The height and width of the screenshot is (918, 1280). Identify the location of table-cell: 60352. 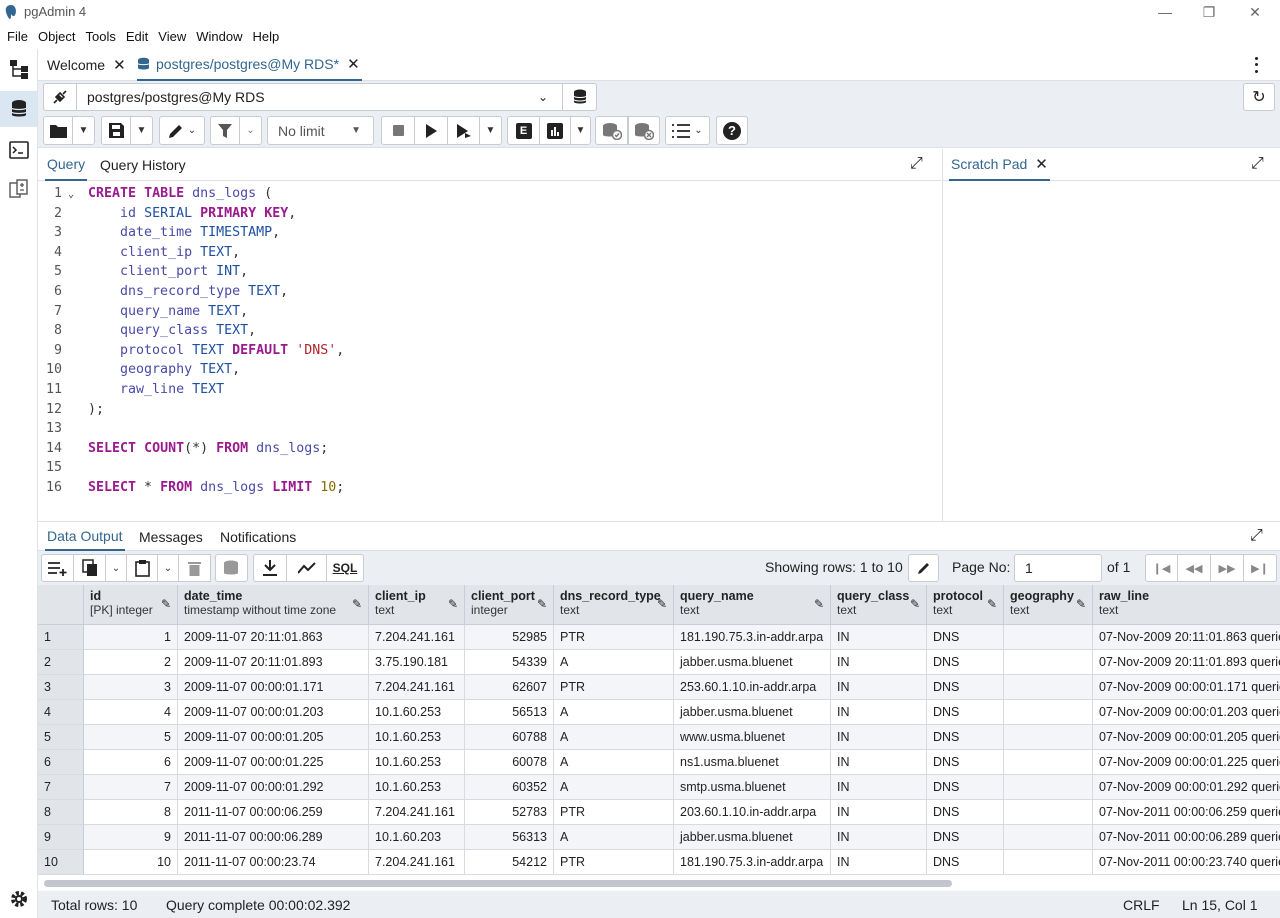
(509, 787).